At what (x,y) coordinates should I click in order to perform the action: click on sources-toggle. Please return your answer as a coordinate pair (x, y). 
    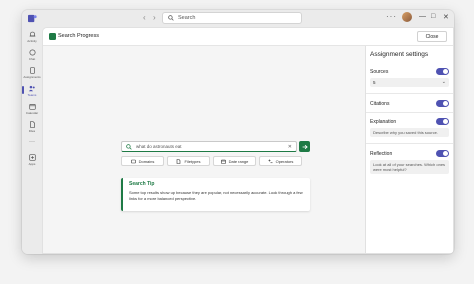
    Looking at the image, I should click on (442, 71).